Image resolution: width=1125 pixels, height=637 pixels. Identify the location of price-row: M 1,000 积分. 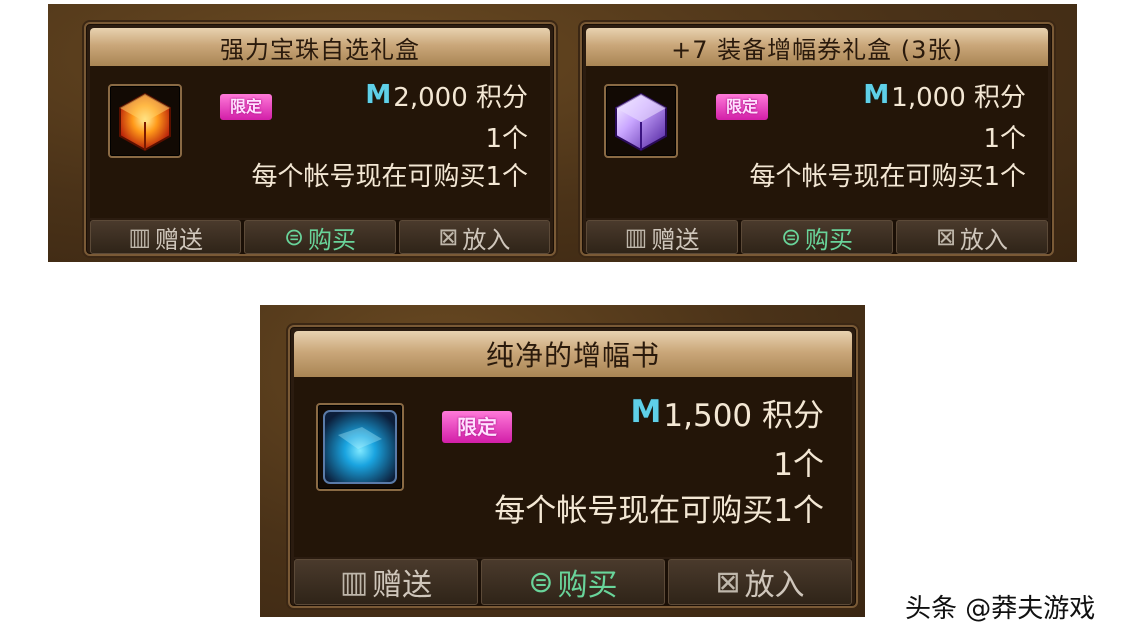
(944, 95).